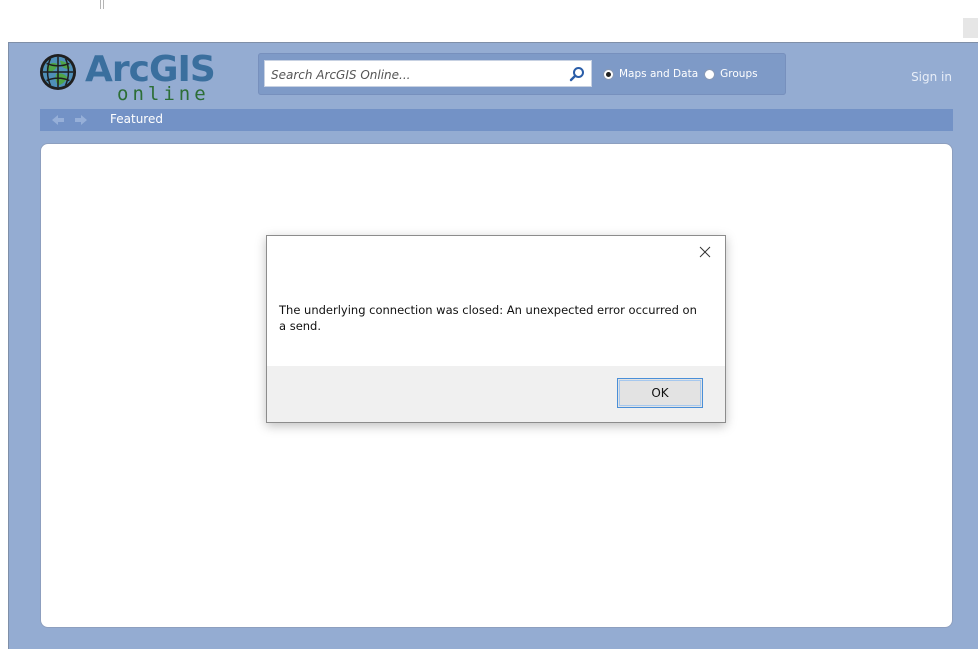  I want to click on radio-groups: Groups, so click(731, 74).